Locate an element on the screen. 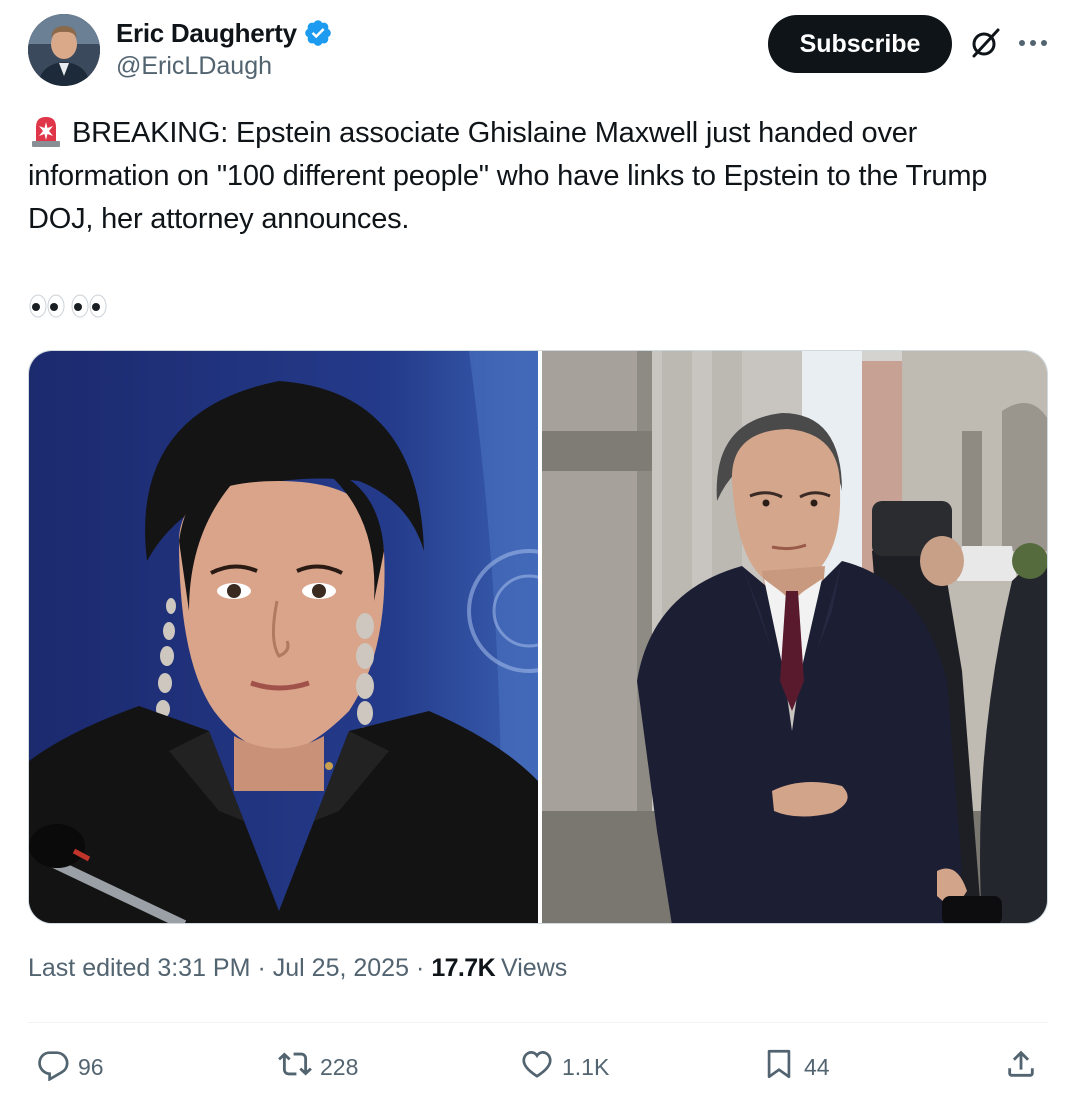 The width and height of the screenshot is (1080, 1116). author-info: Eric Daugherty @EricLDaugh is located at coordinates (224, 48).